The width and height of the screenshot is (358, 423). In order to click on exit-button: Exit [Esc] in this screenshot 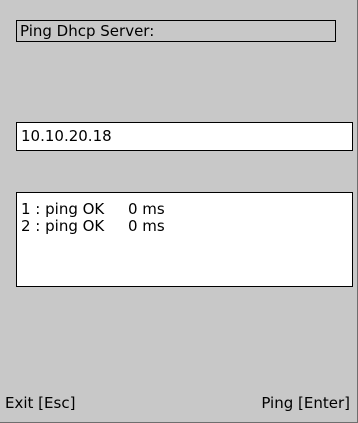, I will do `click(40, 403)`.